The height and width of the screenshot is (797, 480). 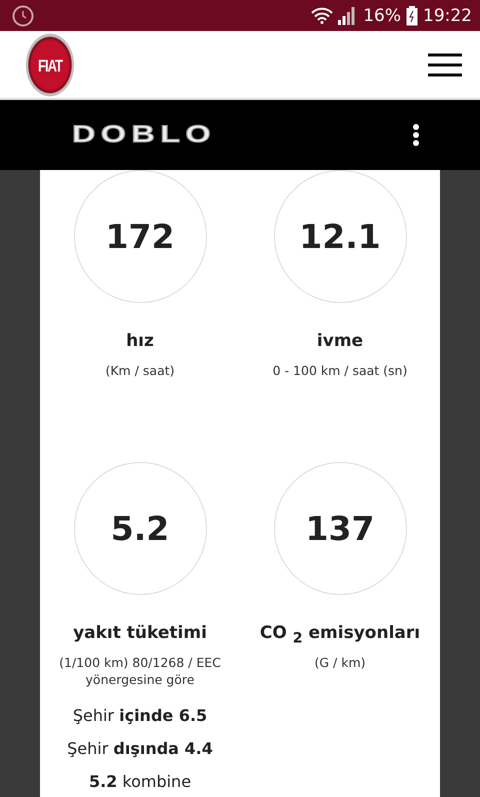 I want to click on consumption-detail: Şehir içinde 6.5, so click(x=140, y=716).